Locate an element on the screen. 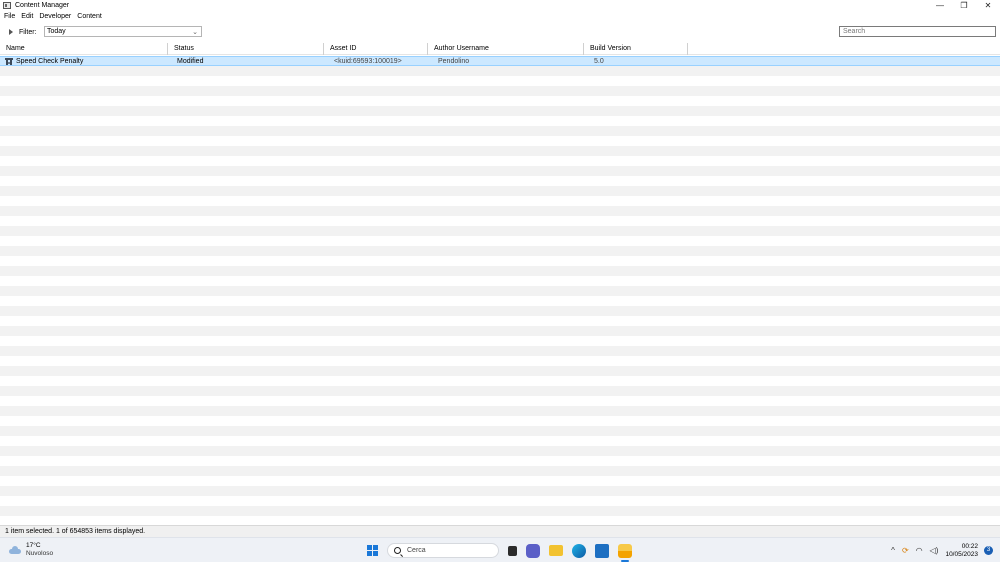 This screenshot has height=562, width=1000. clock: 00:22 10/05/2023 is located at coordinates (961, 551).